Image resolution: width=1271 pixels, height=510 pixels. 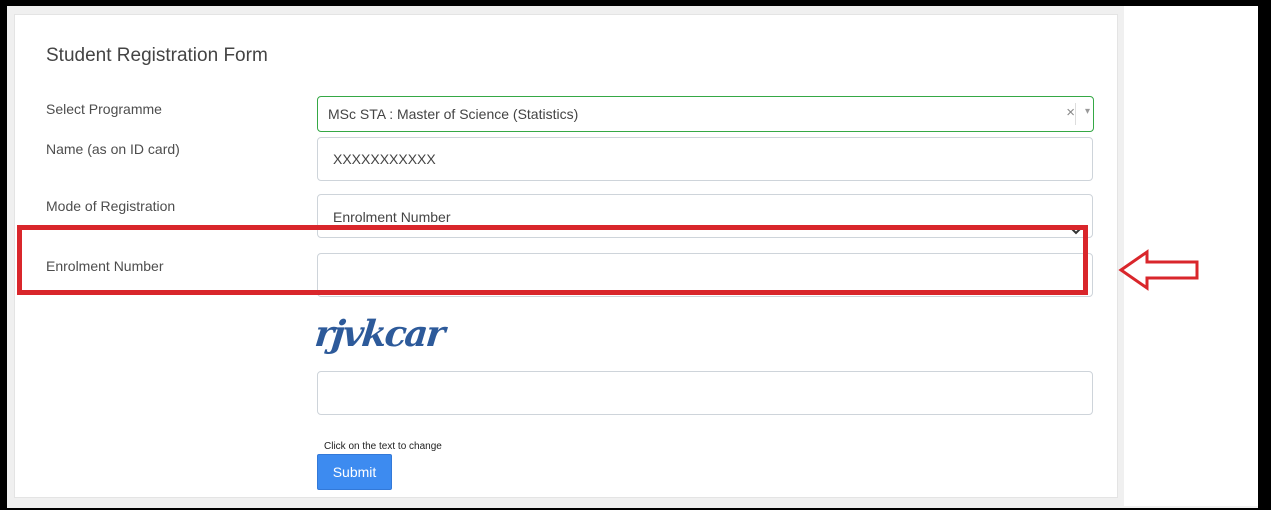 What do you see at coordinates (383, 446) in the screenshot?
I see `captcha-hint: Click on the text to change` at bounding box center [383, 446].